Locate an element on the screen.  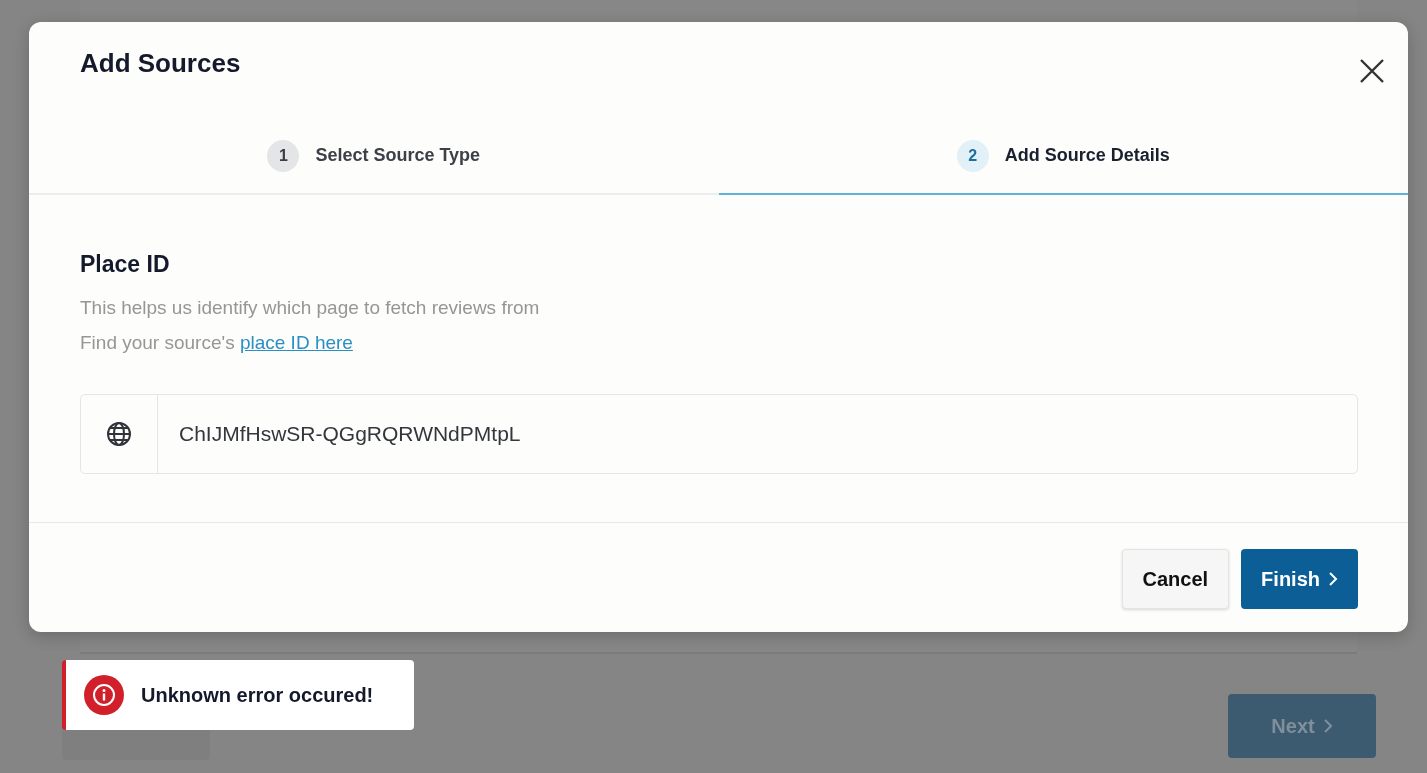
field-title: Place ID is located at coordinates (125, 264).